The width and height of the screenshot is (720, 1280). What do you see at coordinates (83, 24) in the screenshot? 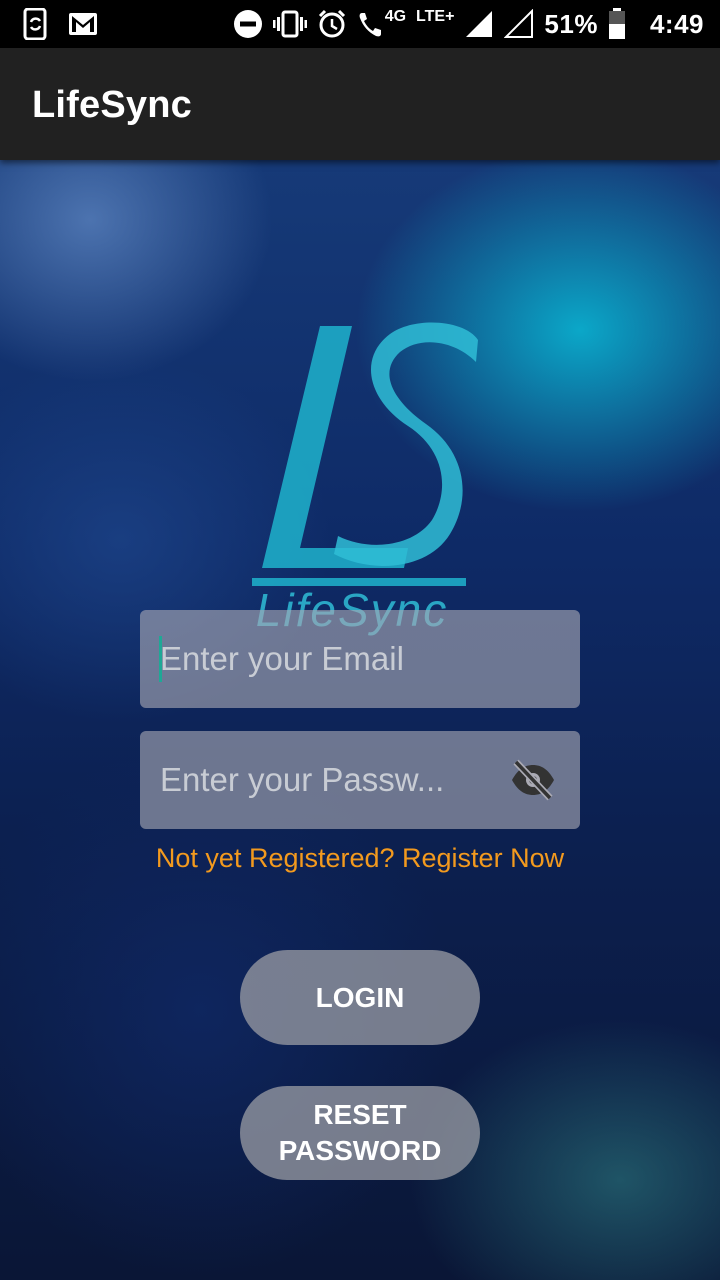
I see `gmail-icon` at bounding box center [83, 24].